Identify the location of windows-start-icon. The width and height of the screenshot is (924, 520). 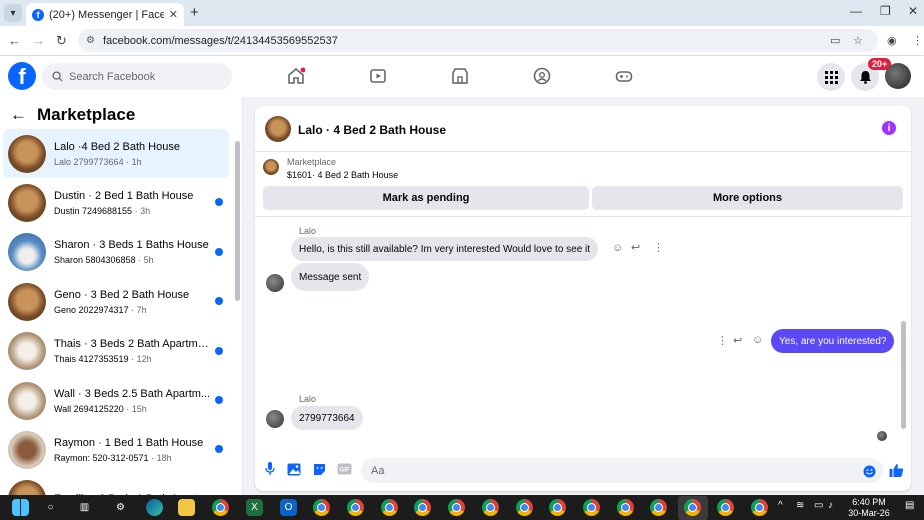
(20, 507).